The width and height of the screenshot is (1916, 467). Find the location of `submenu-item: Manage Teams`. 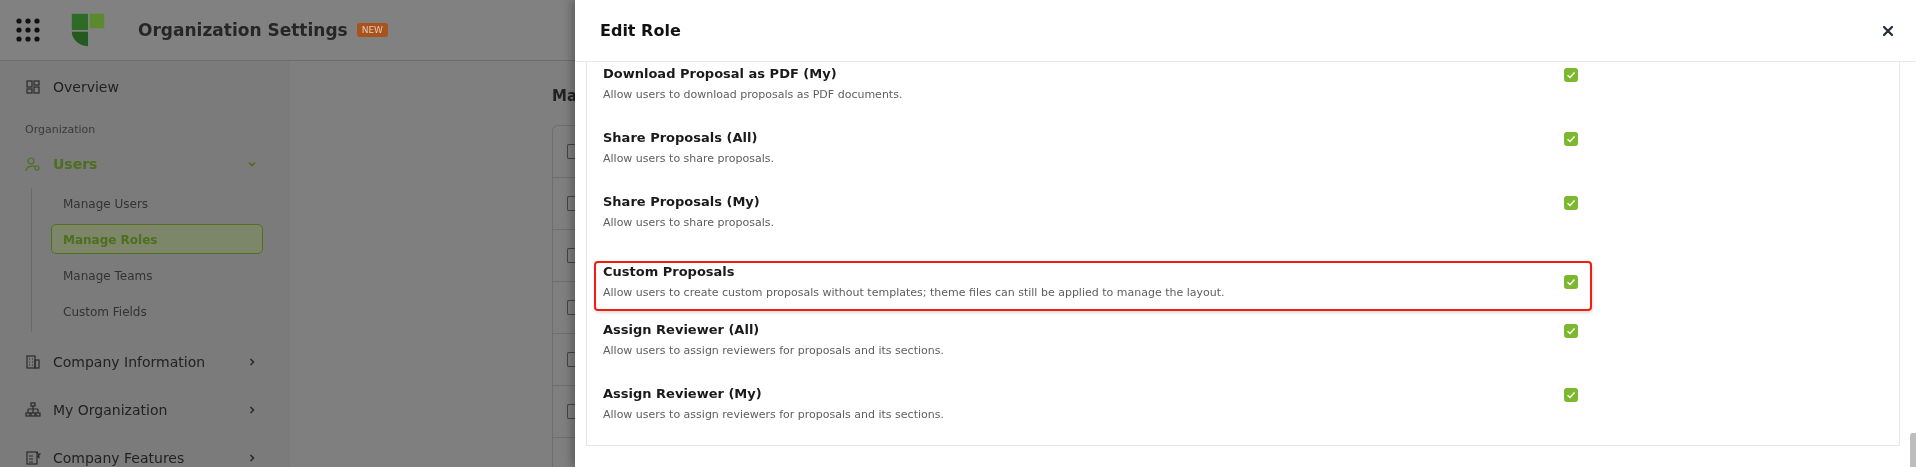

submenu-item: Manage Teams is located at coordinates (157, 275).